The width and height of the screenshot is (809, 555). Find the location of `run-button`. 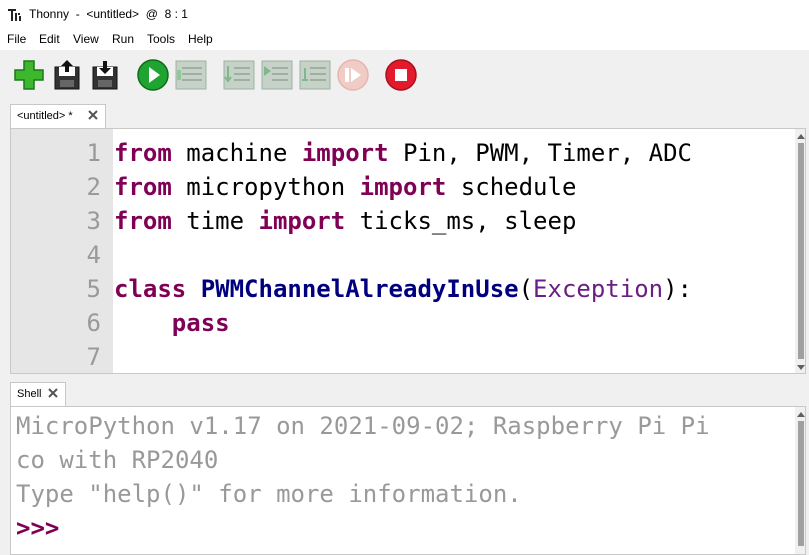

run-button is located at coordinates (153, 75).